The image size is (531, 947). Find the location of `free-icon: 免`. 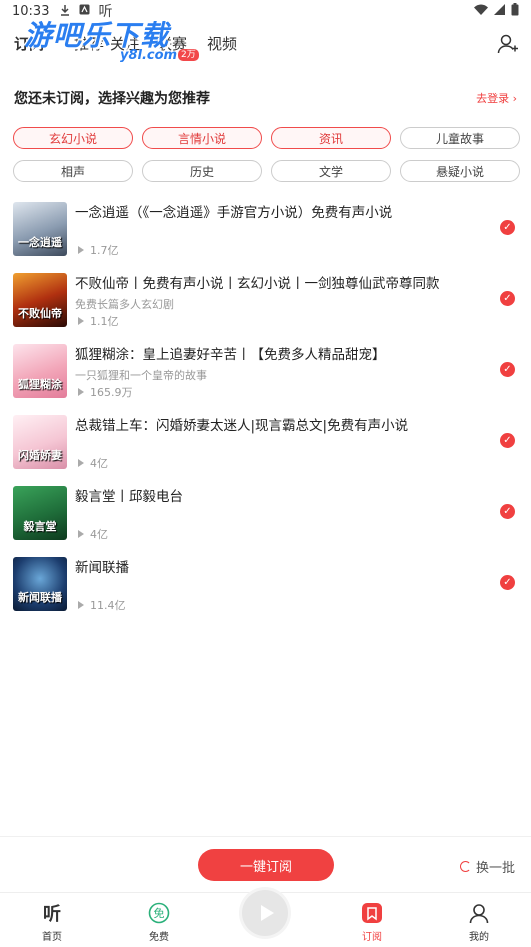

free-icon: 免 is located at coordinates (159, 913).